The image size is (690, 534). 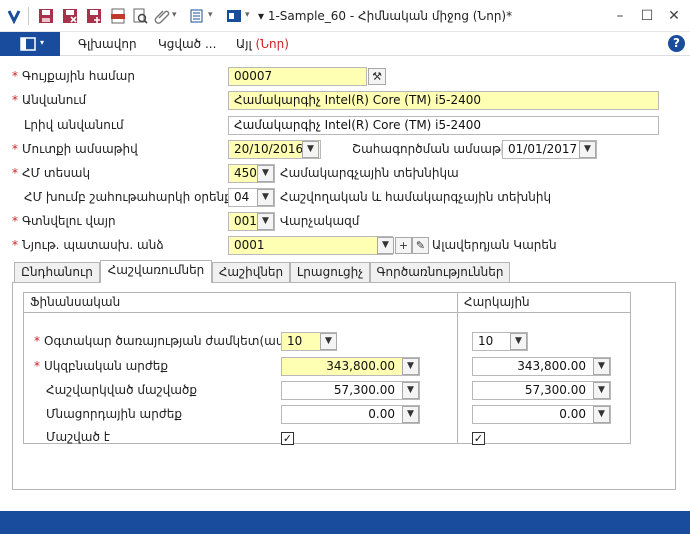 What do you see at coordinates (265, 173) in the screenshot?
I see `type-dropdown-icon: ▼` at bounding box center [265, 173].